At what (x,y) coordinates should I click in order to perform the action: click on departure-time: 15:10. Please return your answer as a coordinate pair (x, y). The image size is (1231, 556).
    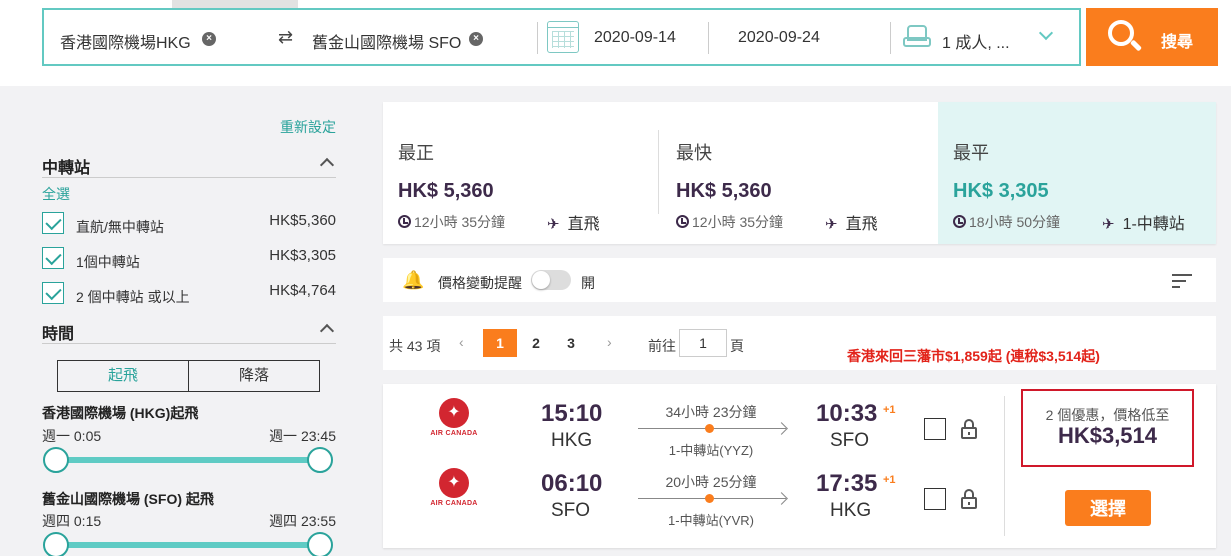
    Looking at the image, I should click on (572, 413).